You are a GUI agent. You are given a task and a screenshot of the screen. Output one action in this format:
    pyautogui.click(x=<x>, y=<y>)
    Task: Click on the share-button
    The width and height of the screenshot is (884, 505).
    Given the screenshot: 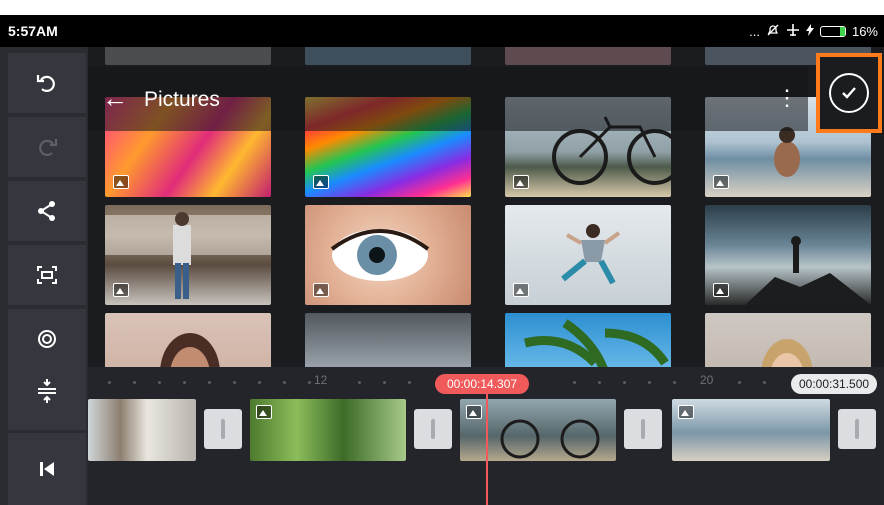 What is the action you would take?
    pyautogui.click(x=47, y=211)
    